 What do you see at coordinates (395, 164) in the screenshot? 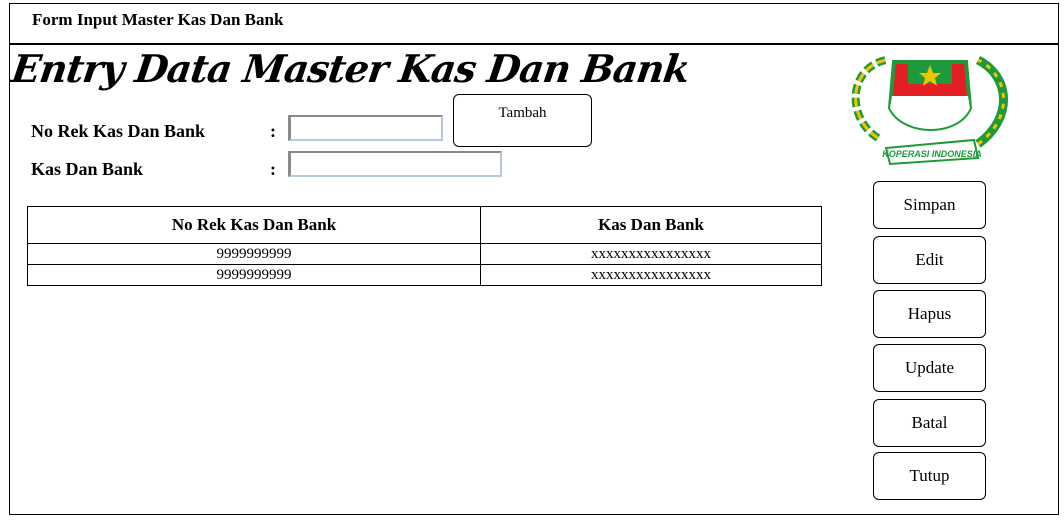
I see `cash-bank-input` at bounding box center [395, 164].